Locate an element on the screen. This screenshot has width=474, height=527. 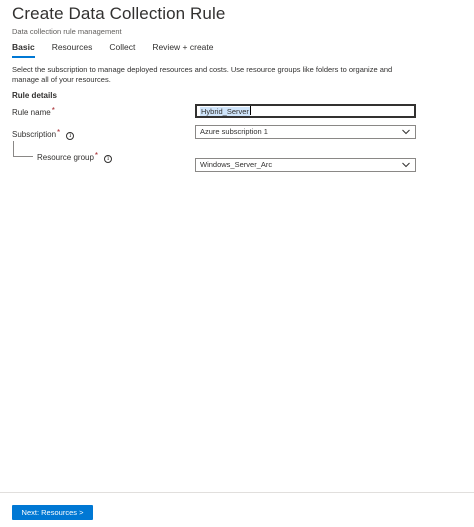
rule-name-input: Hybrid_Server is located at coordinates (305, 111).